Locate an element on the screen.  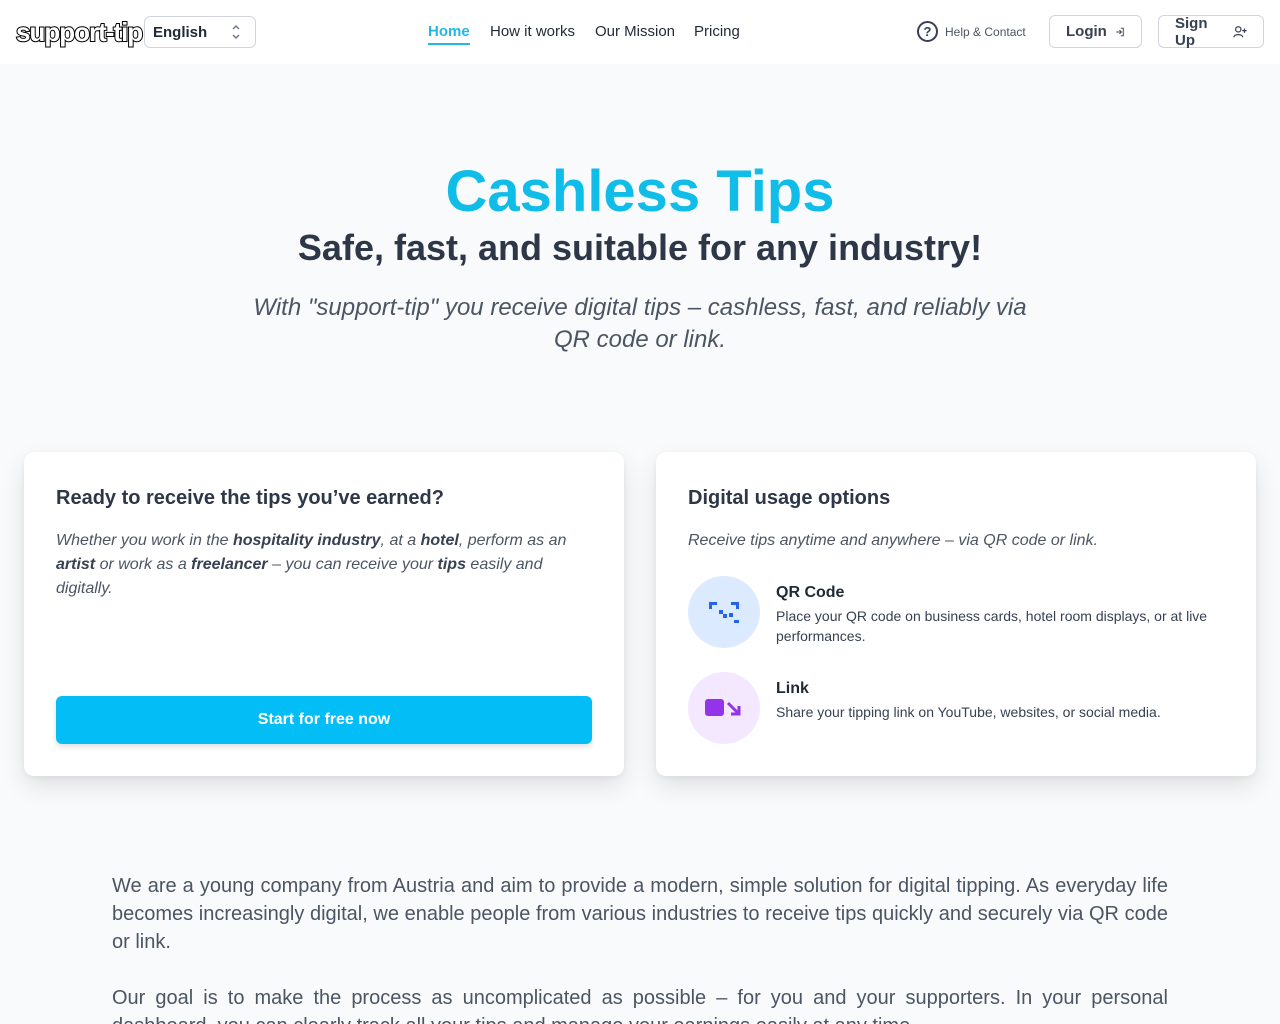
language-select: English is located at coordinates (200, 32).